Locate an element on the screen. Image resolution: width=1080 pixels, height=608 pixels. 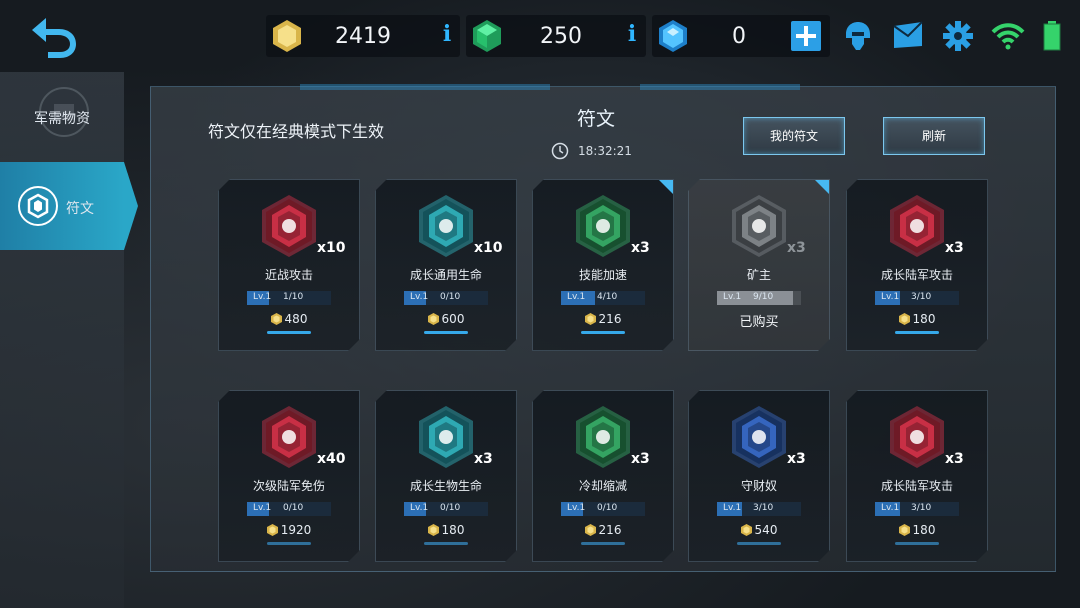
rune-progress: 3/10 is located at coordinates (921, 508).